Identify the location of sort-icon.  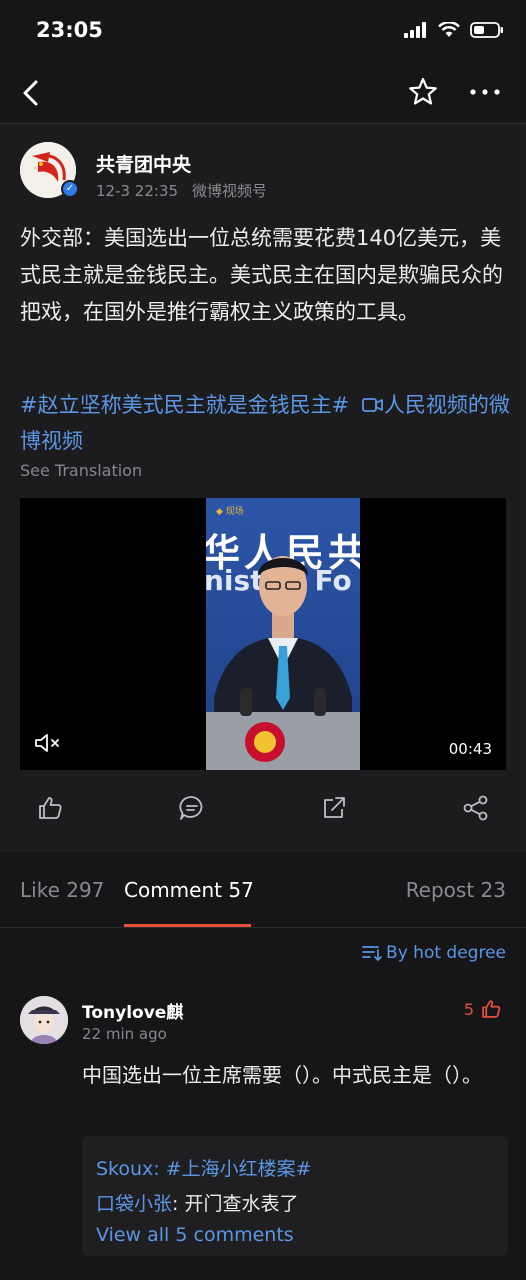
(372, 953).